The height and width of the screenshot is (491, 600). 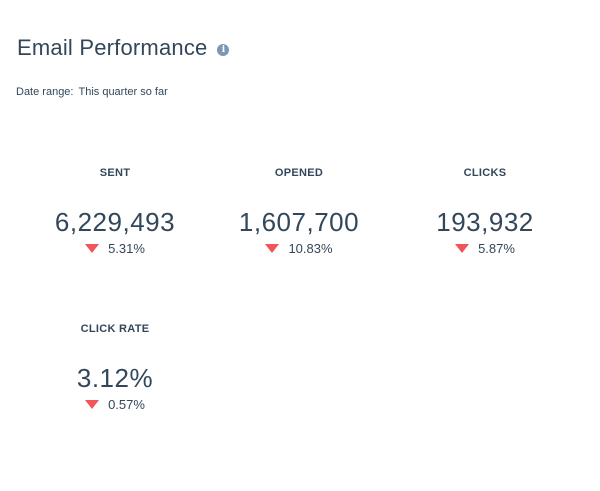 I want to click on metric-change-value: 5.31%, so click(x=126, y=248).